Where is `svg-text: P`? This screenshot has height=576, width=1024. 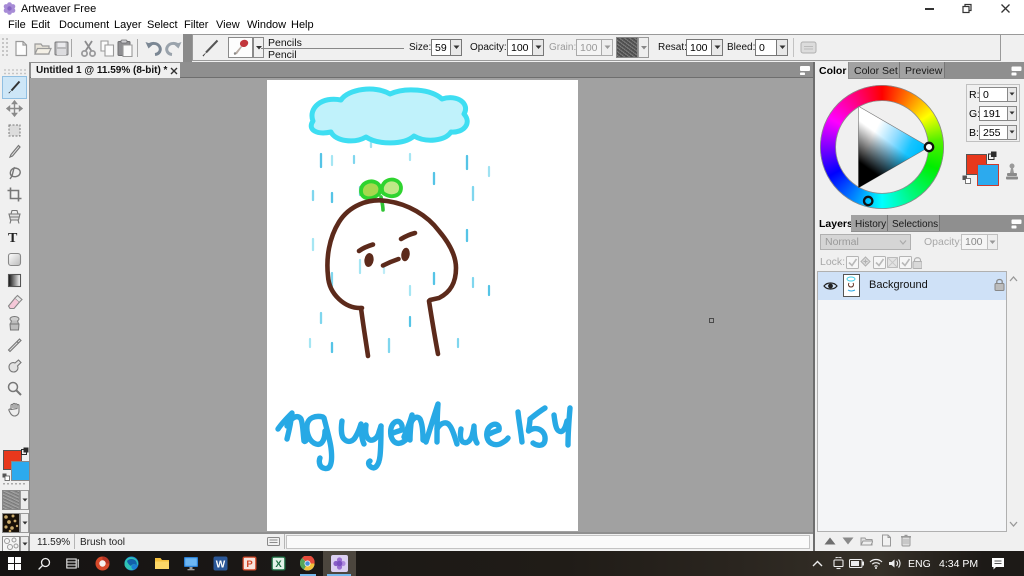
svg-text: P is located at coordinates (249, 564).